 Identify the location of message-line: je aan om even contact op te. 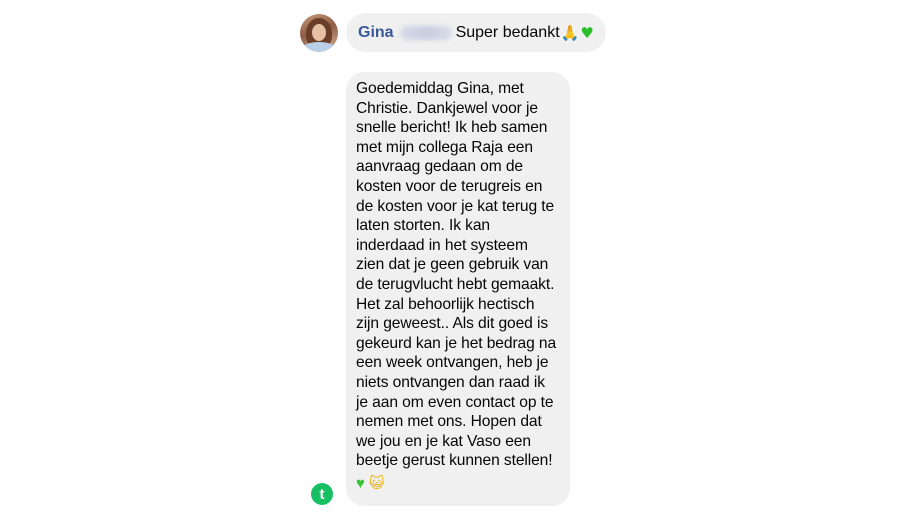
(455, 402).